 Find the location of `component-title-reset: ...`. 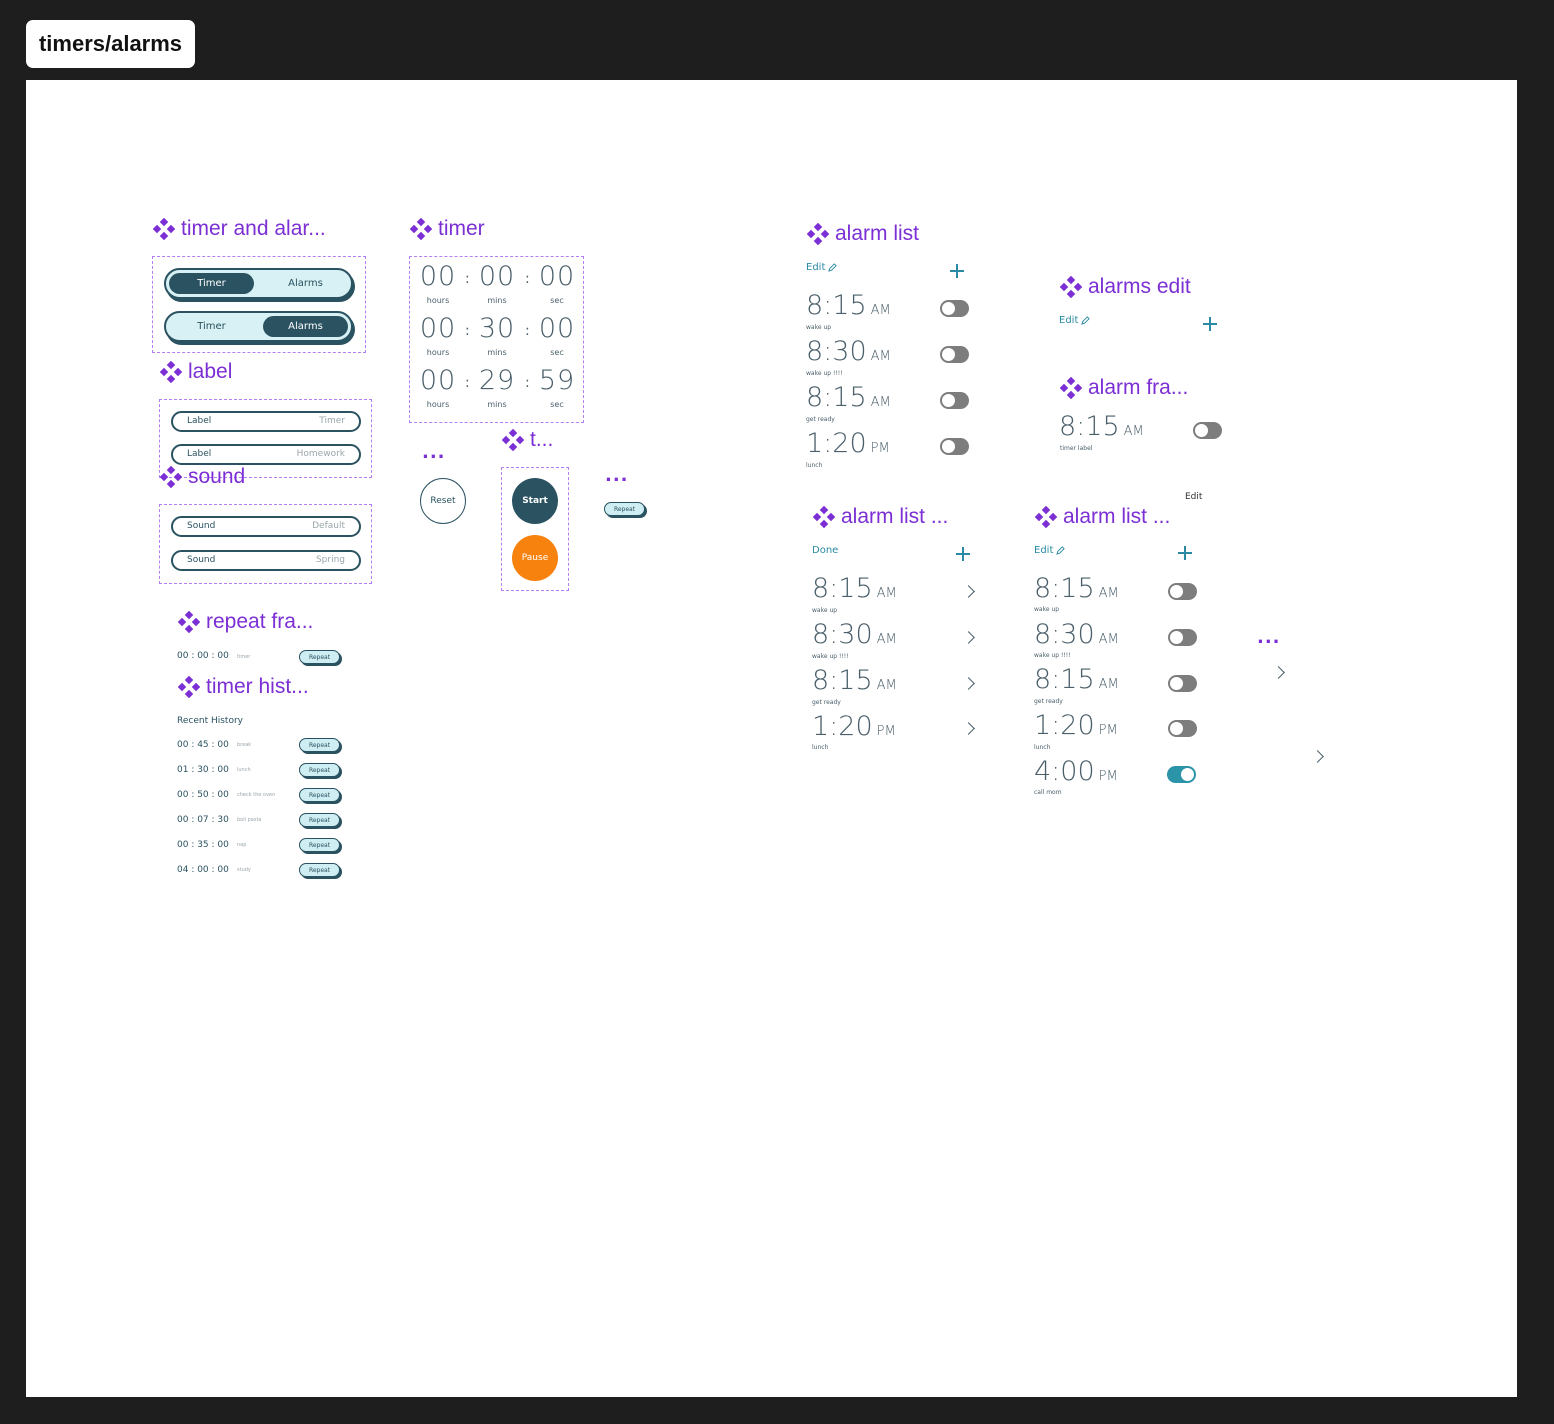

component-title-reset: ... is located at coordinates (434, 452).